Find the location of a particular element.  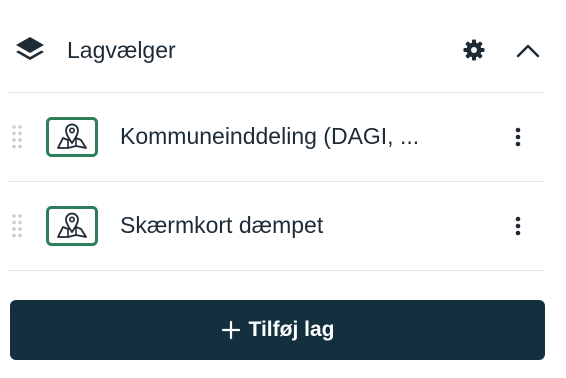

gear-icon is located at coordinates (474, 50).